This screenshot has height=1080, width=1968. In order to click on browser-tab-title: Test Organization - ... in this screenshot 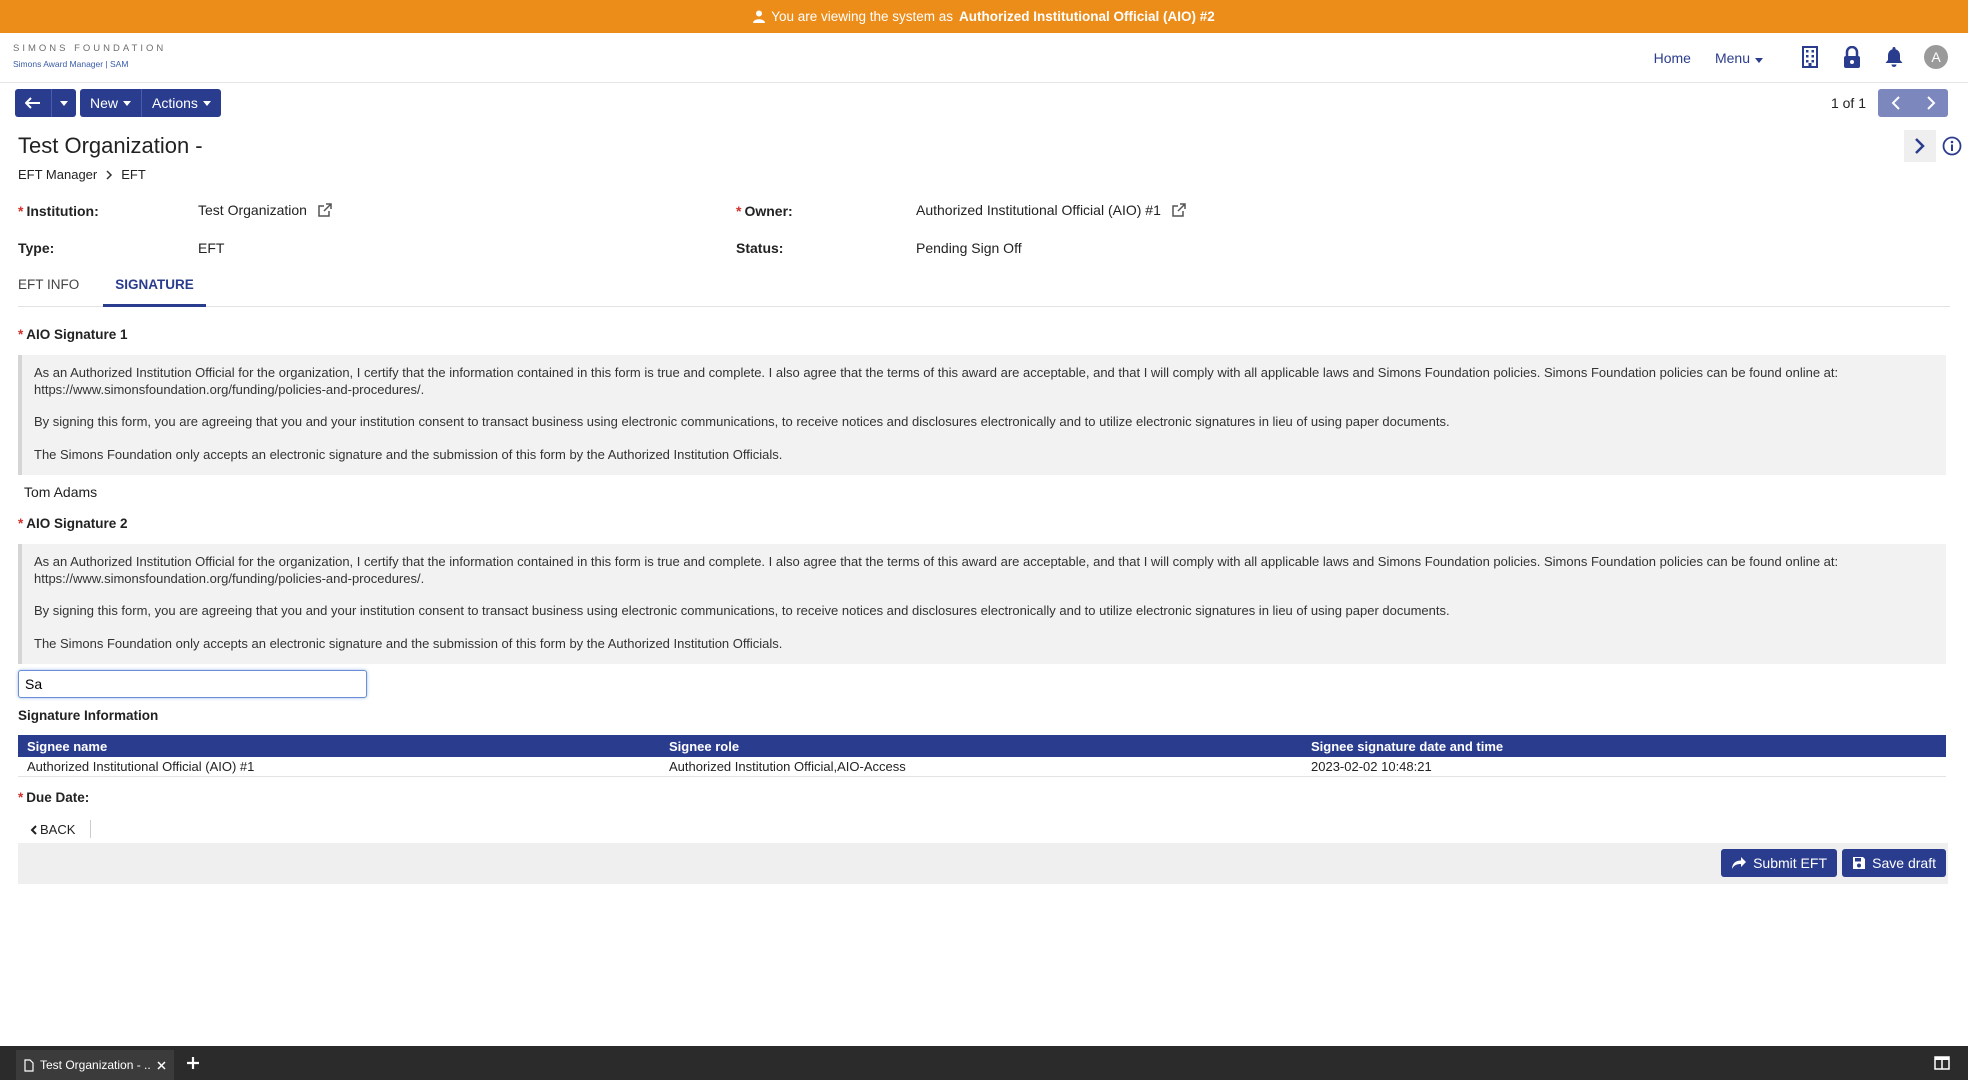, I will do `click(95, 1065)`.